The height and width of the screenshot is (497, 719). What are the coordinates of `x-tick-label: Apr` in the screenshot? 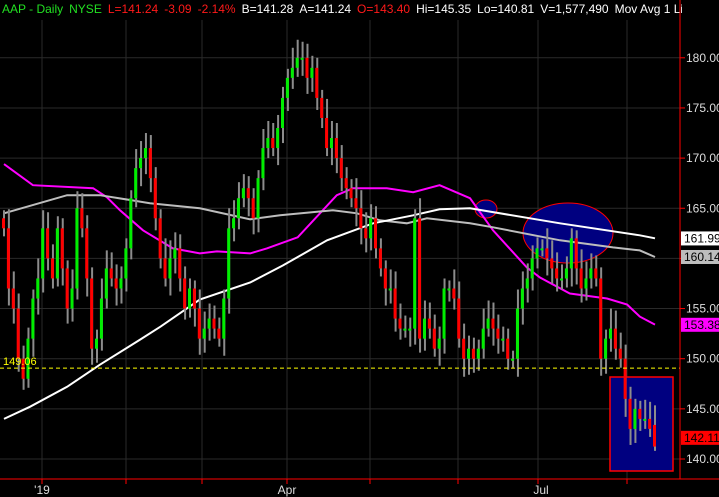 It's located at (287, 490).